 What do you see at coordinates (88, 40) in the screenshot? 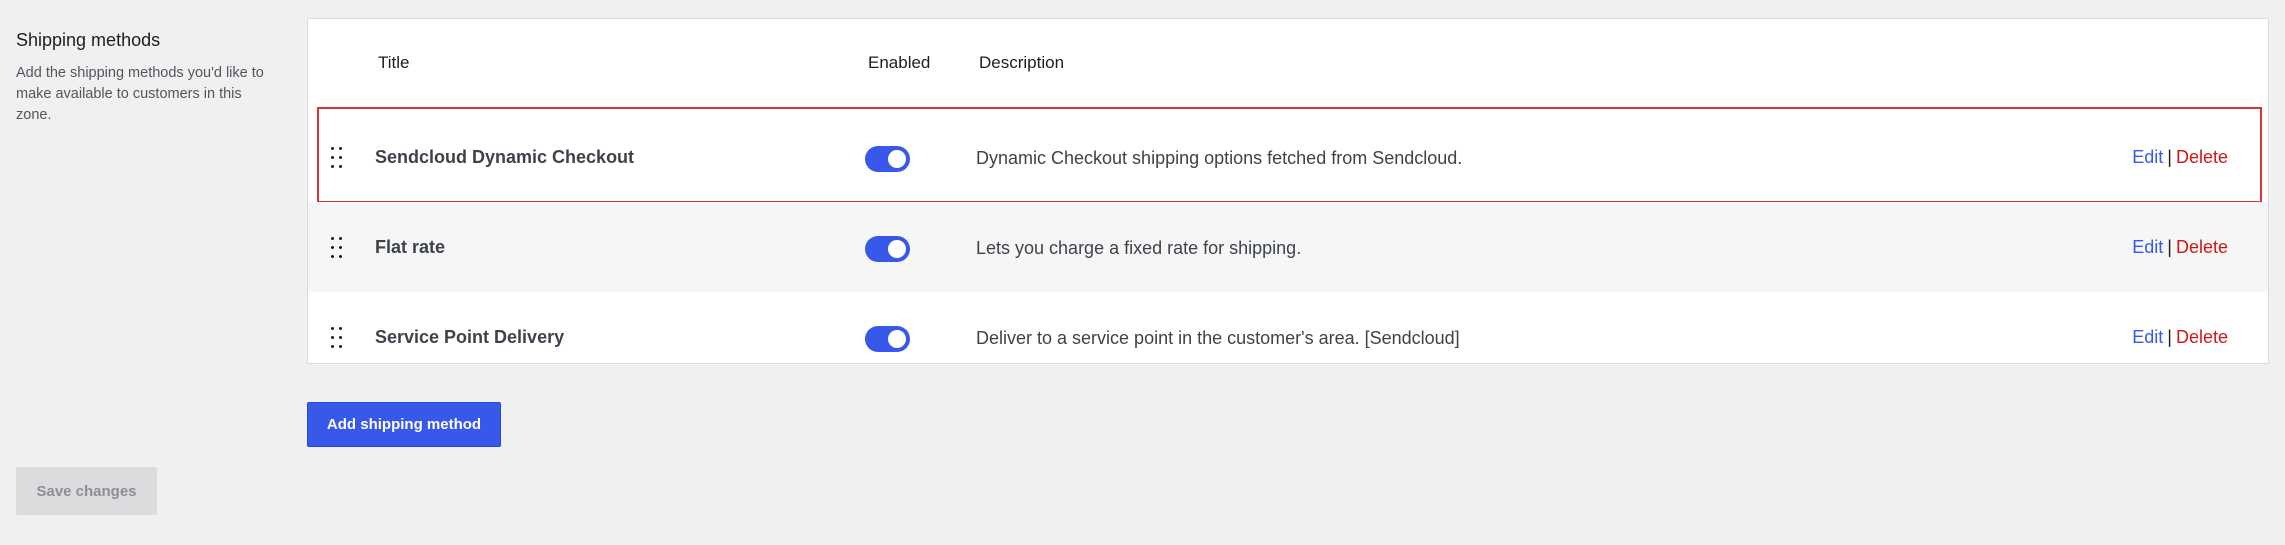
I see `section-title: Shipping methods` at bounding box center [88, 40].